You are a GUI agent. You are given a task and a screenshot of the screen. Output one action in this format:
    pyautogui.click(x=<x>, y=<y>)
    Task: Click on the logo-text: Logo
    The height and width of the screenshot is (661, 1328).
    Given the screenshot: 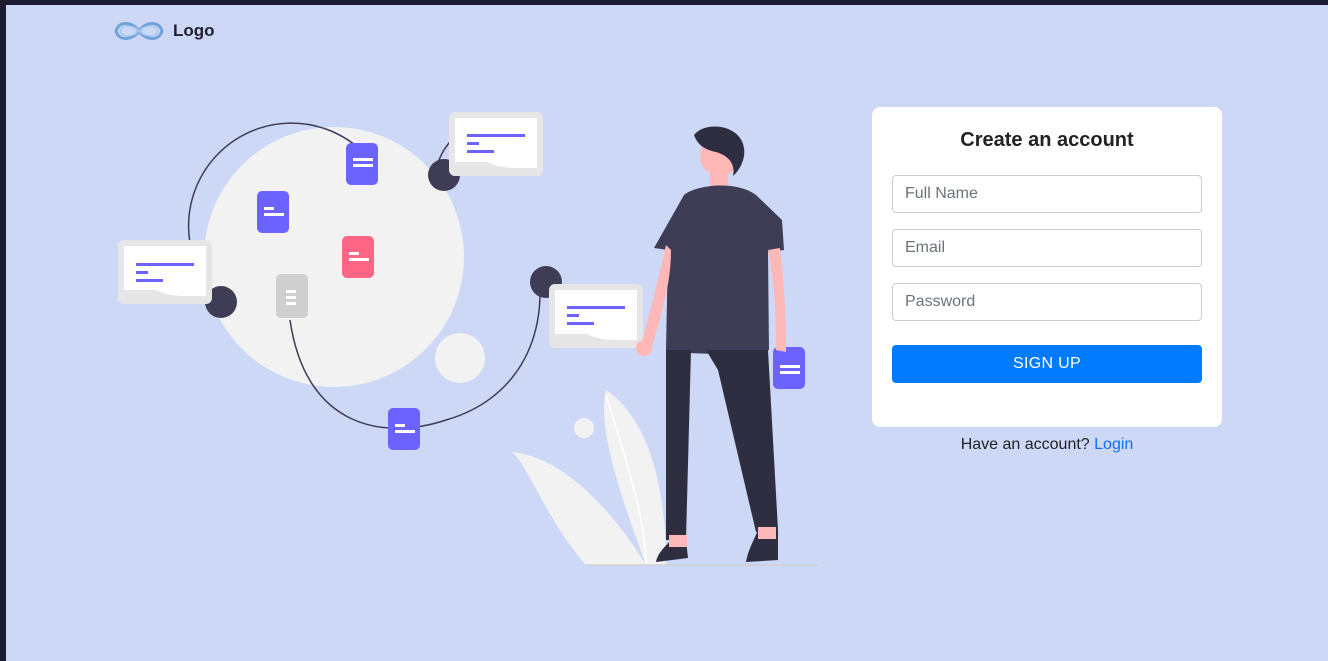 What is the action you would take?
    pyautogui.click(x=194, y=30)
    